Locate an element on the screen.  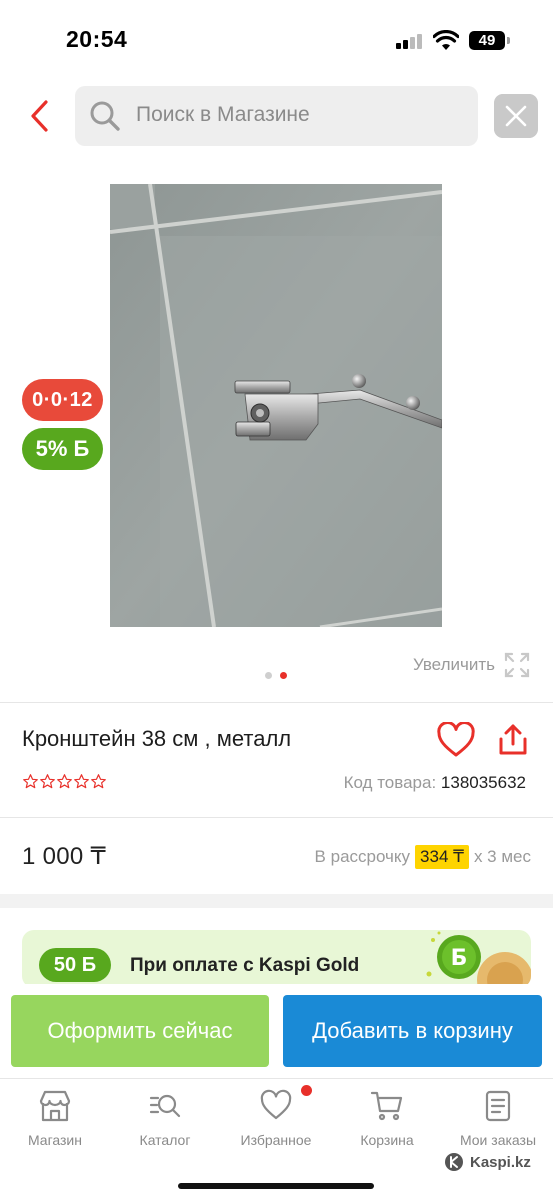
search-icon is located at coordinates (105, 116).